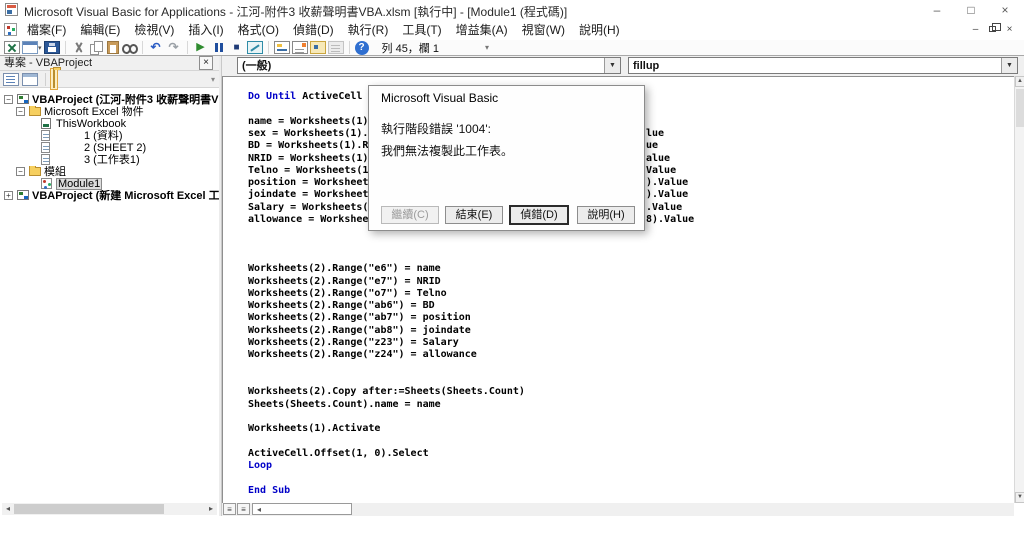 The height and width of the screenshot is (557, 1024). Describe the element at coordinates (174, 47) in the screenshot. I see `redo-button: ↷` at that location.